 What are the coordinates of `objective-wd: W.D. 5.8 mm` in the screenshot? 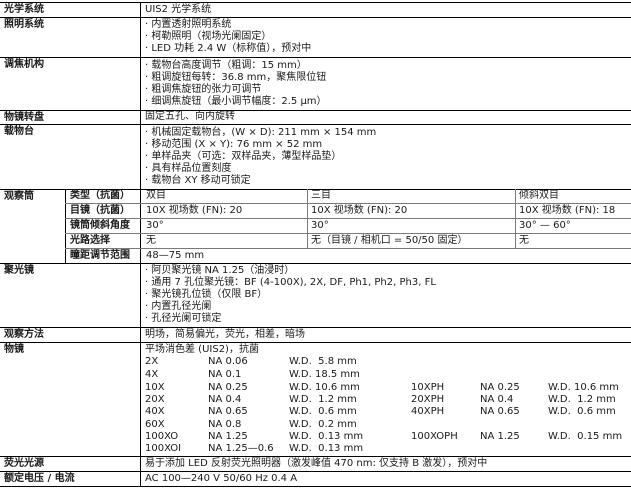 It's located at (323, 361).